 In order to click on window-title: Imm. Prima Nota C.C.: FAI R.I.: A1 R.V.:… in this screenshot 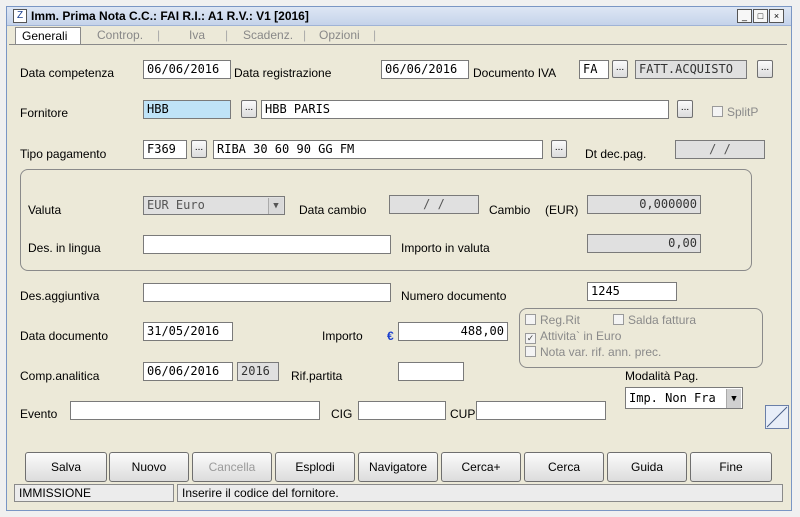, I will do `click(170, 16)`.